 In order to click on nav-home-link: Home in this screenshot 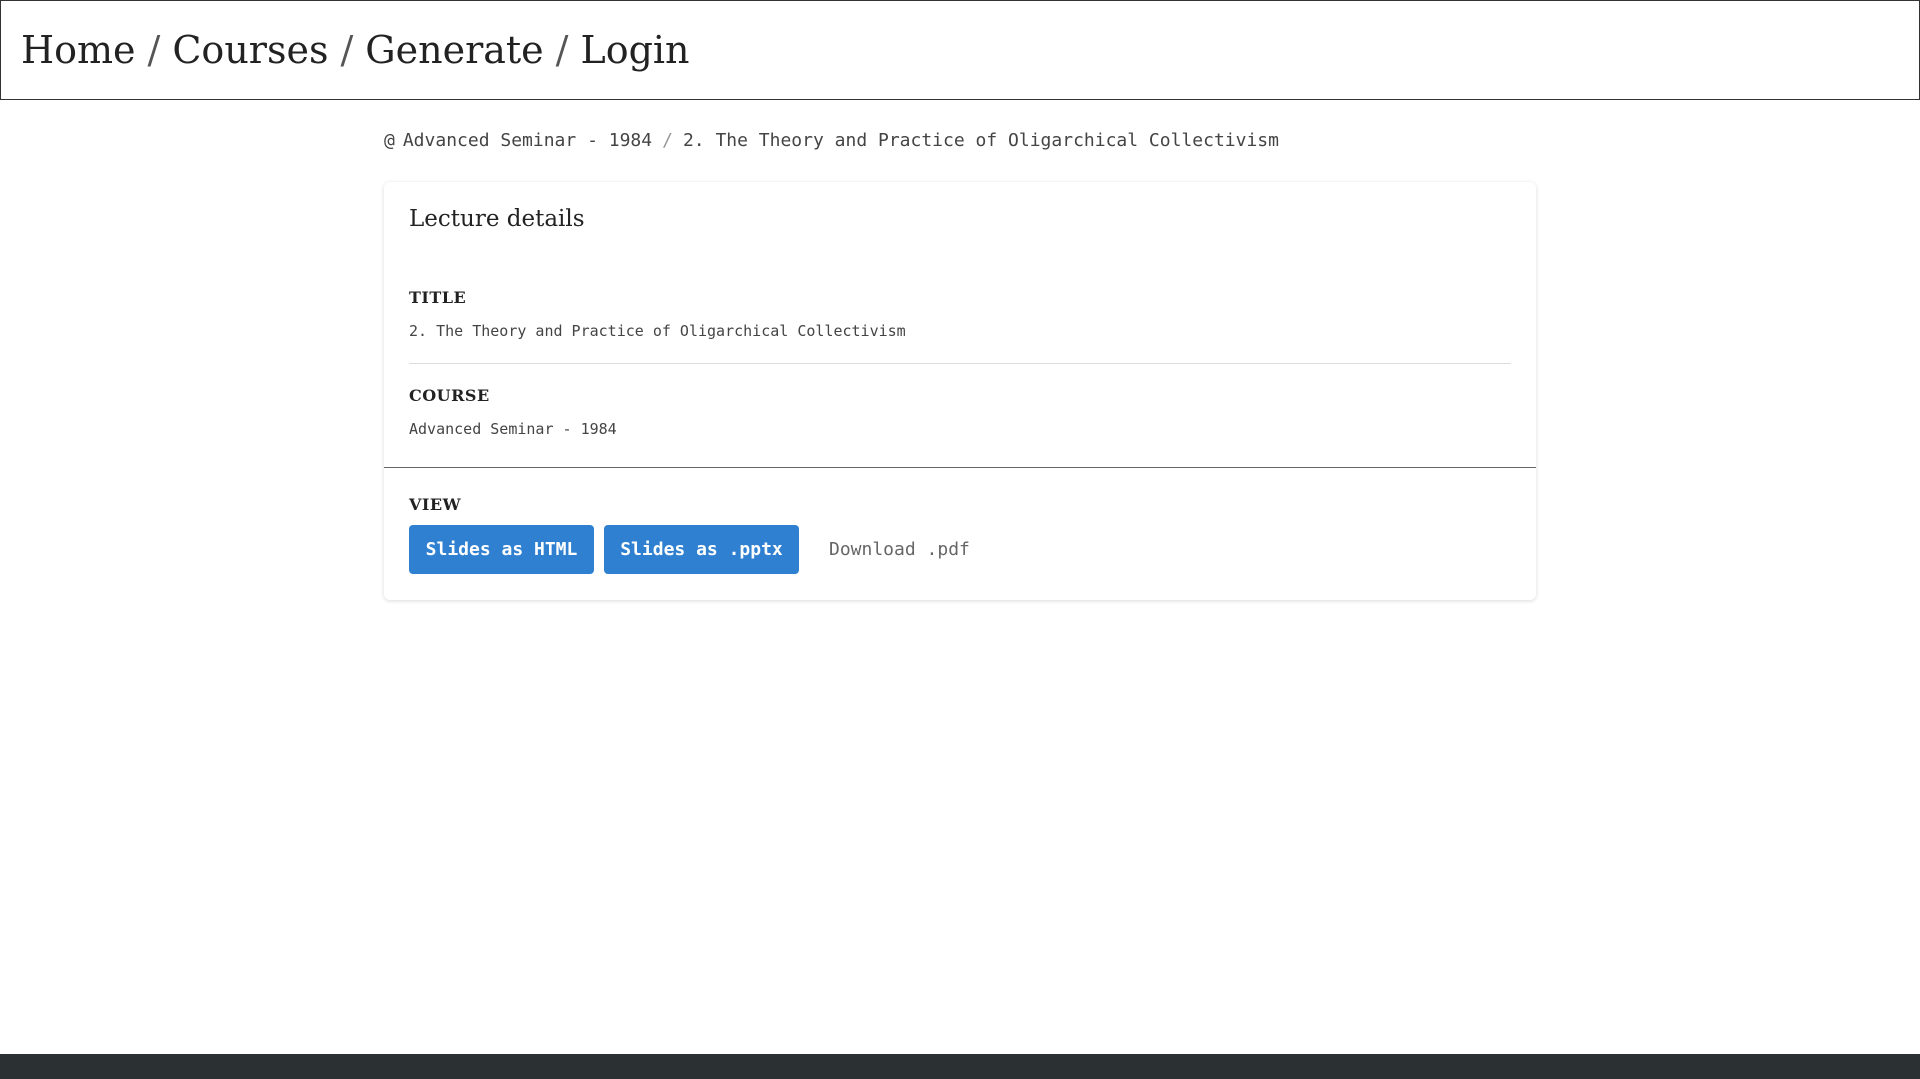, I will do `click(78, 50)`.